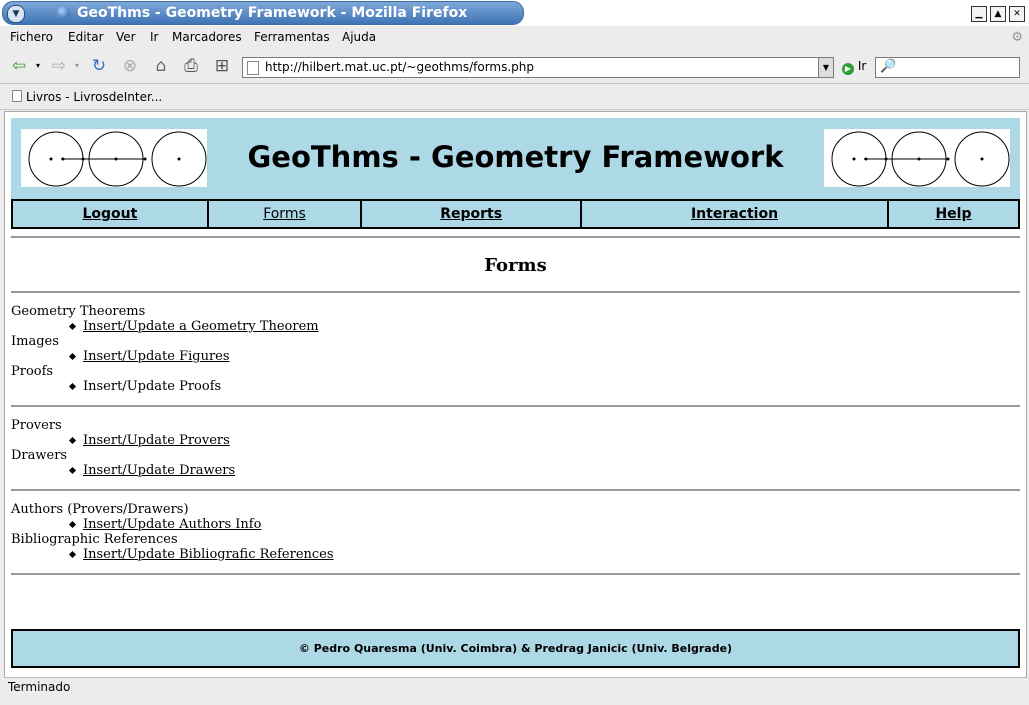 The height and width of the screenshot is (705, 1029). What do you see at coordinates (35, 341) in the screenshot?
I see `category-label: Images` at bounding box center [35, 341].